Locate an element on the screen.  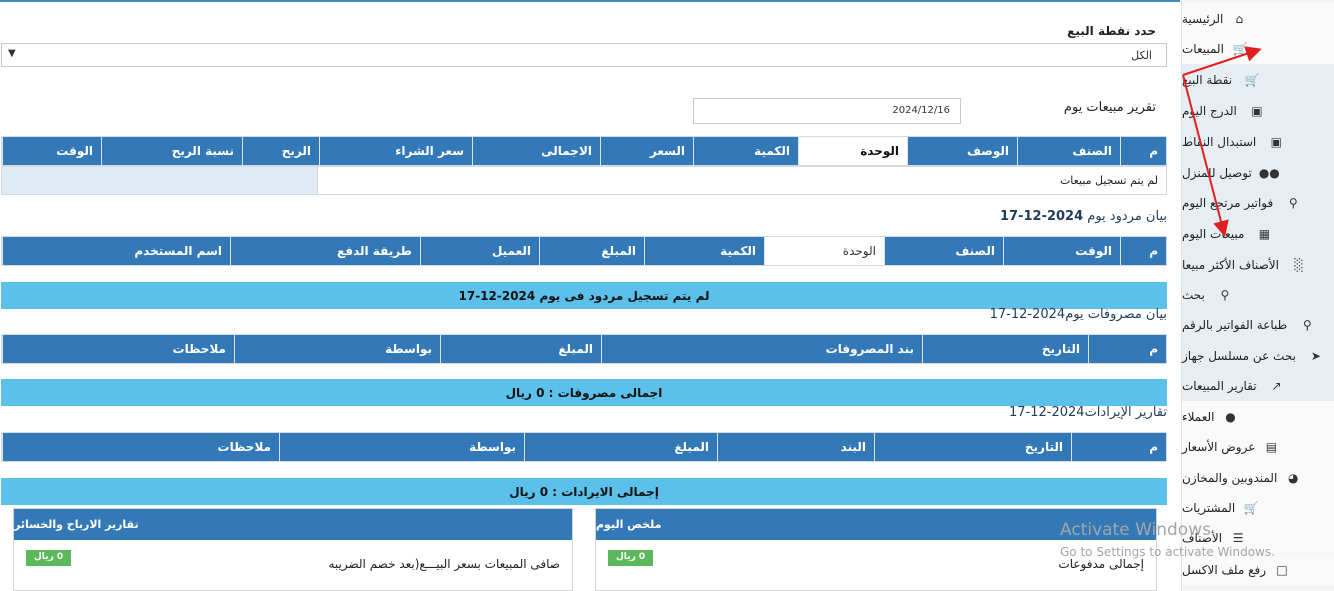
sidebar-item-quotes: ▤ عروض الأسعار is located at coordinates (1258, 446).